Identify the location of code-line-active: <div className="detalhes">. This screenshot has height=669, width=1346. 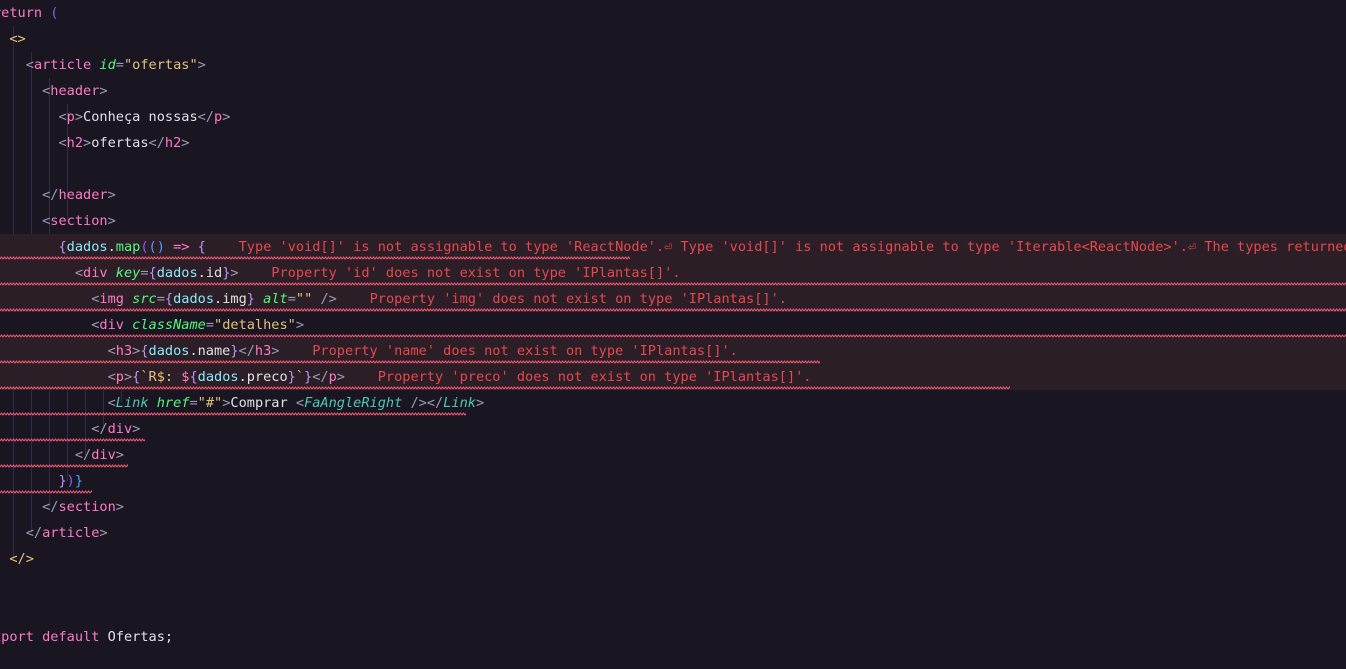
(673, 325).